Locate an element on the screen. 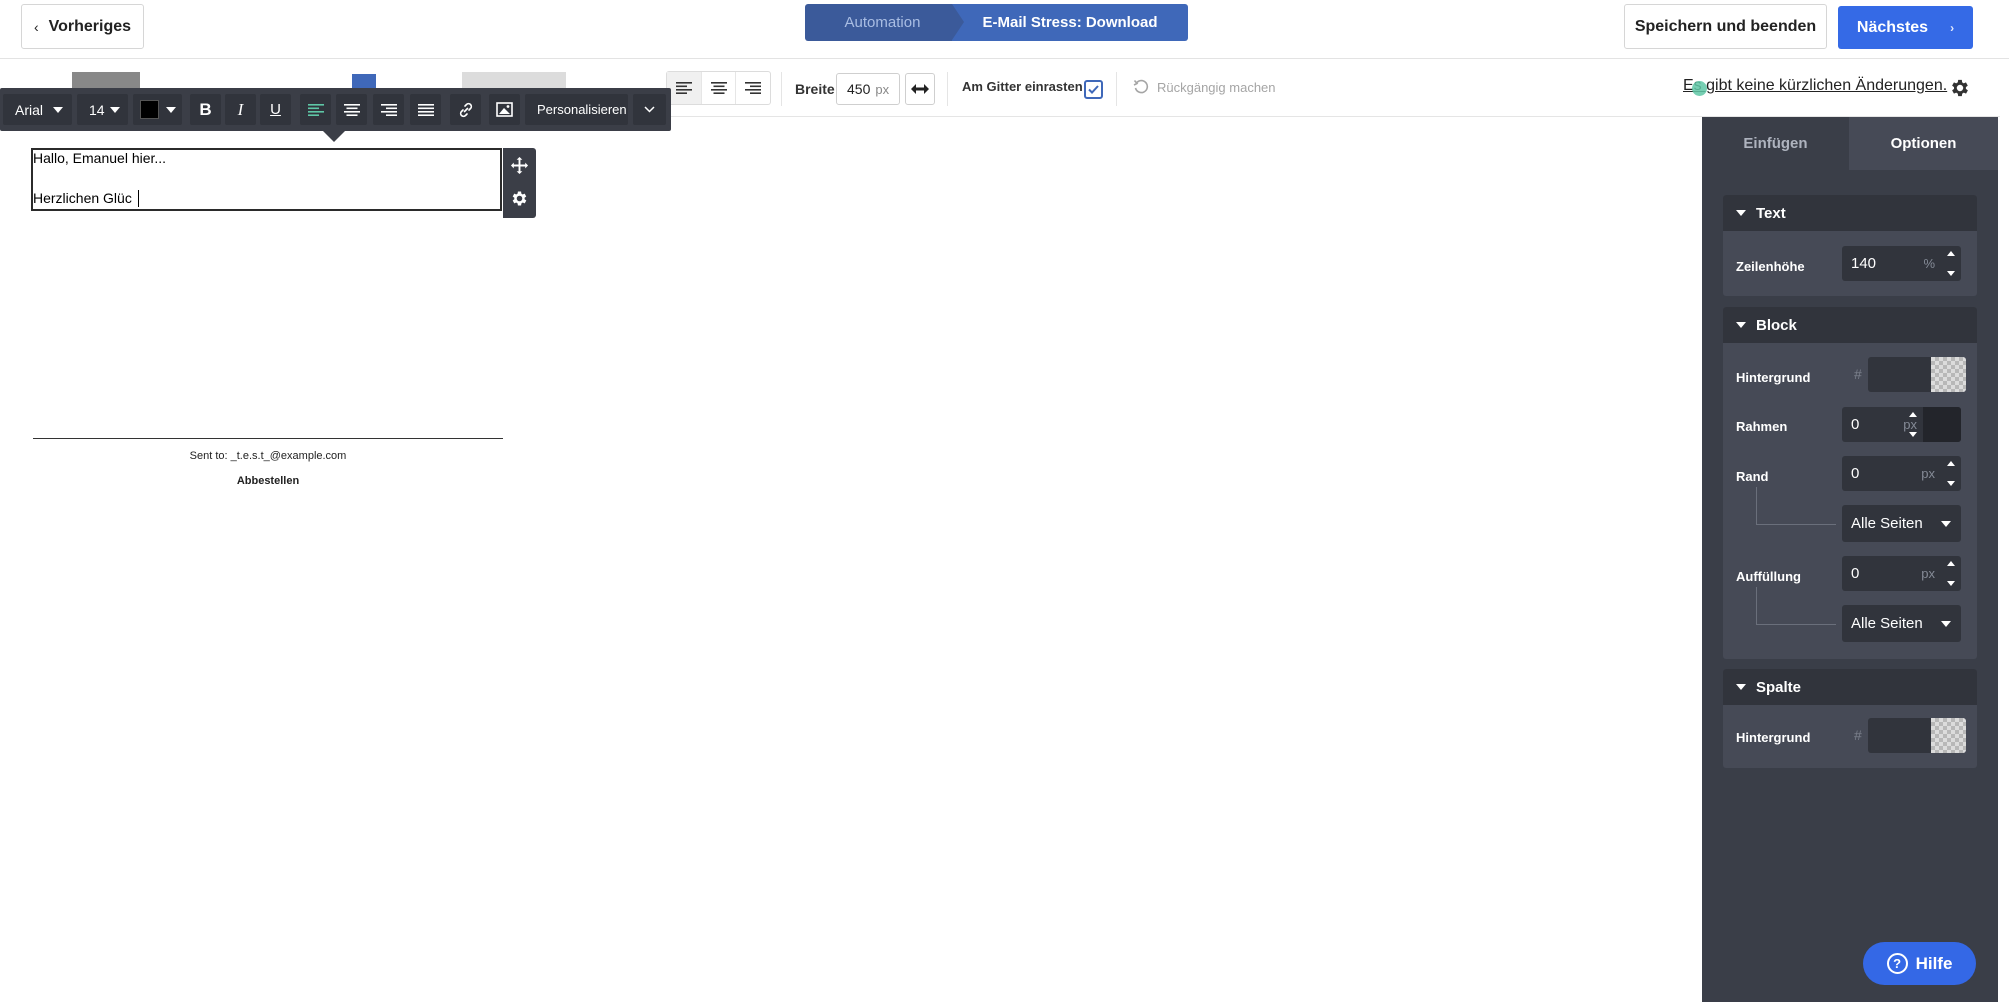  block-background-color-input: # is located at coordinates (1910, 374).